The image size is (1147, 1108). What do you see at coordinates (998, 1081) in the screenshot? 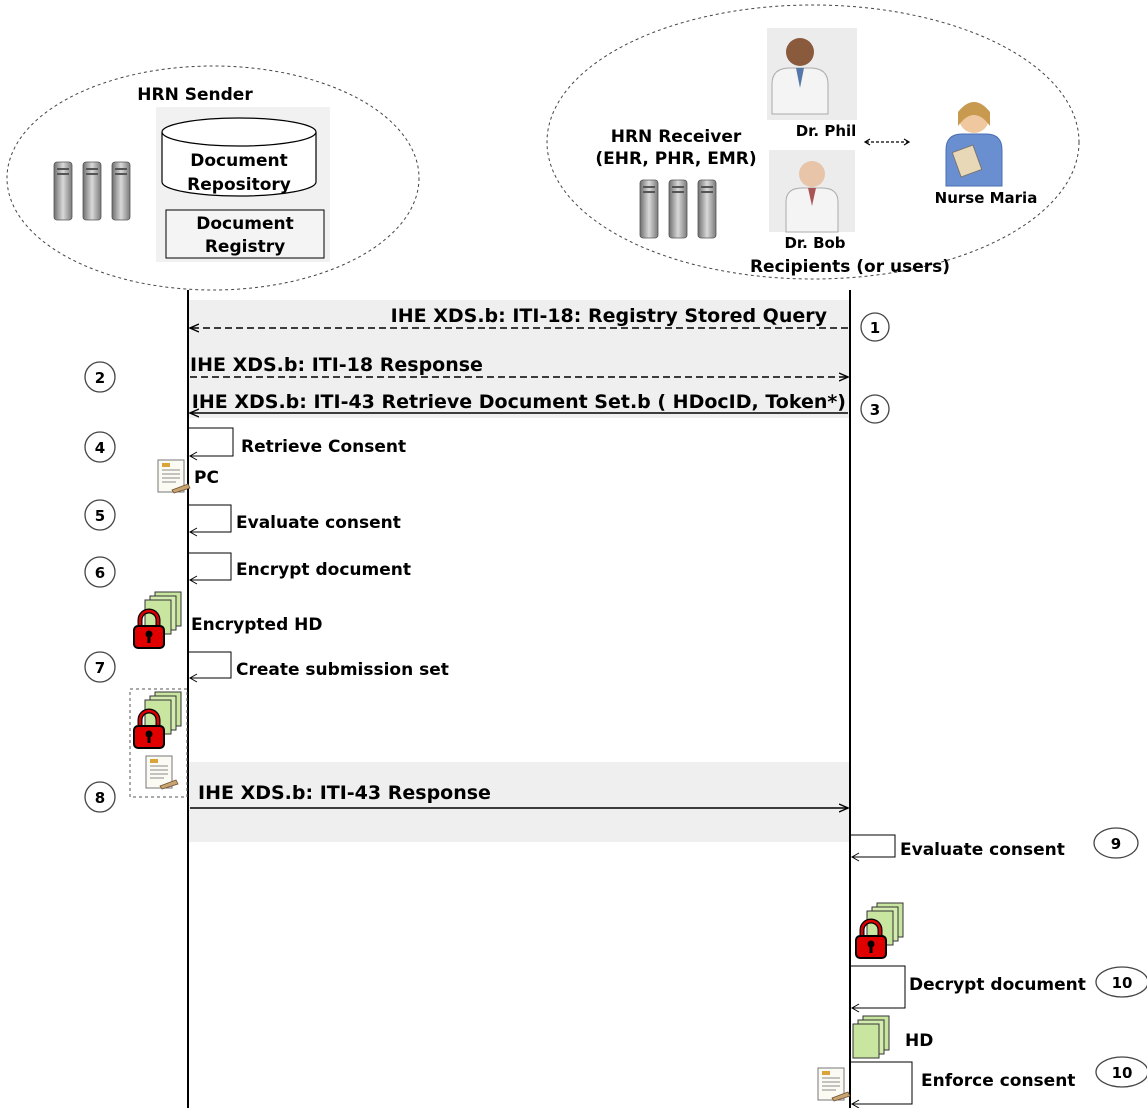
I see `step-label: Enforce consent` at bounding box center [998, 1081].